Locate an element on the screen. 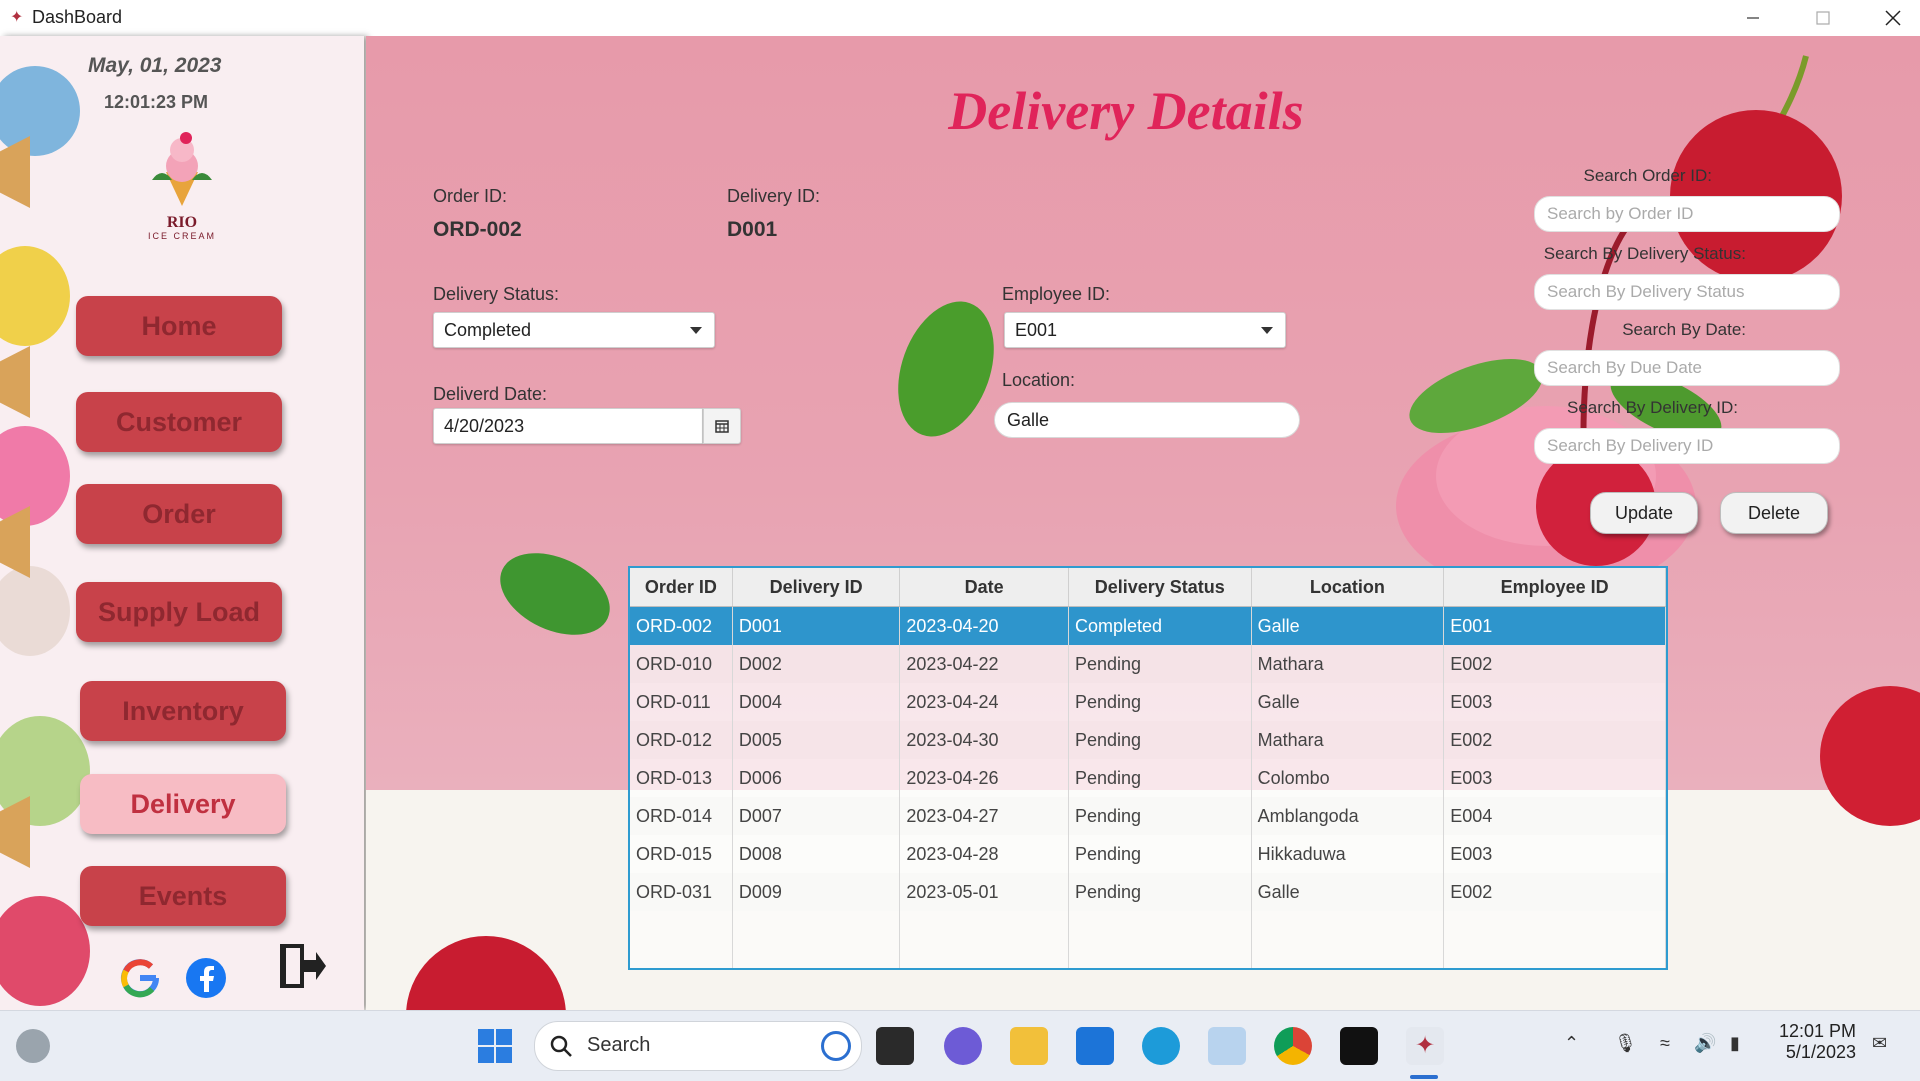 The width and height of the screenshot is (1920, 1081). task-view-icon is located at coordinates (895, 1046).